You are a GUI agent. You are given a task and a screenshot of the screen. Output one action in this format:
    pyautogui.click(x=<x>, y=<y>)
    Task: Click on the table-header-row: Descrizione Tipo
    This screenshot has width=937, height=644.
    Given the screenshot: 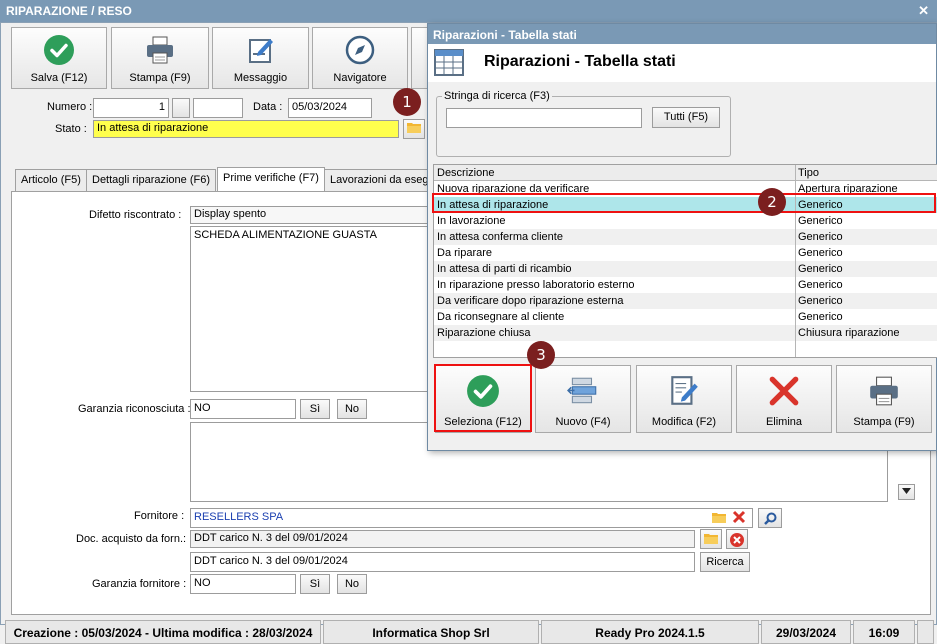 What is the action you would take?
    pyautogui.click(x=685, y=173)
    